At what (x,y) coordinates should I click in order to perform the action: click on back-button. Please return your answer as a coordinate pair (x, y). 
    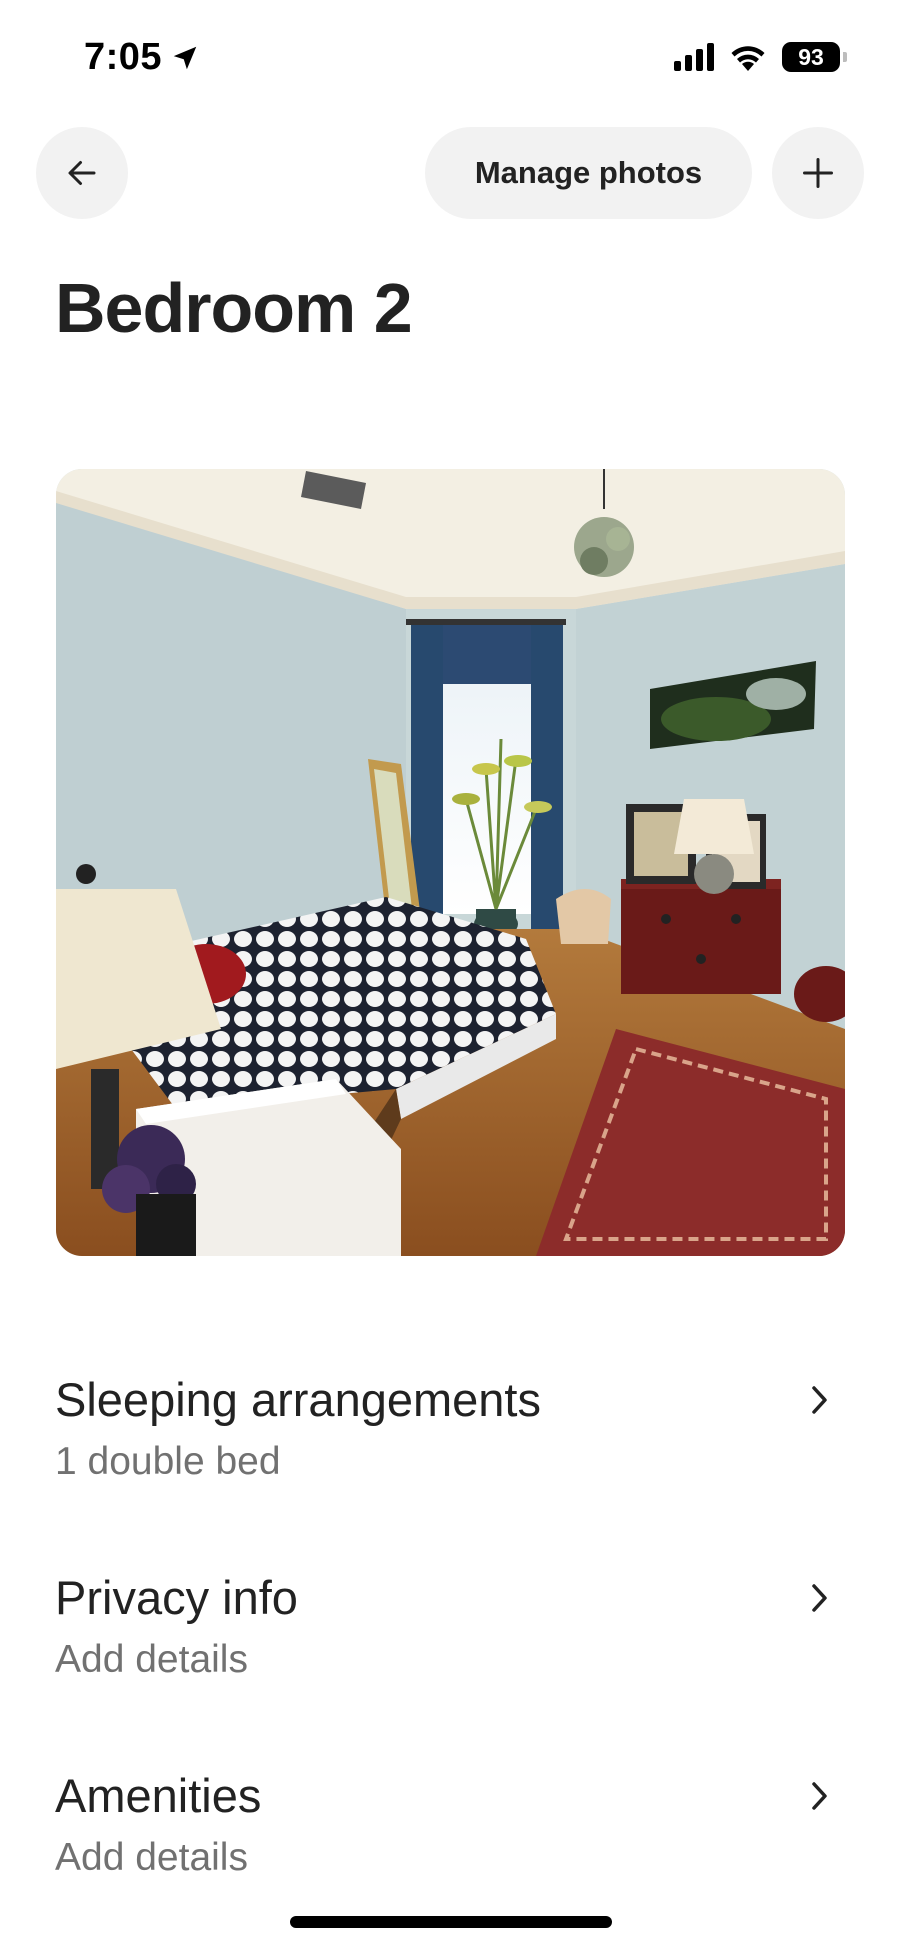
    Looking at the image, I should click on (82, 173).